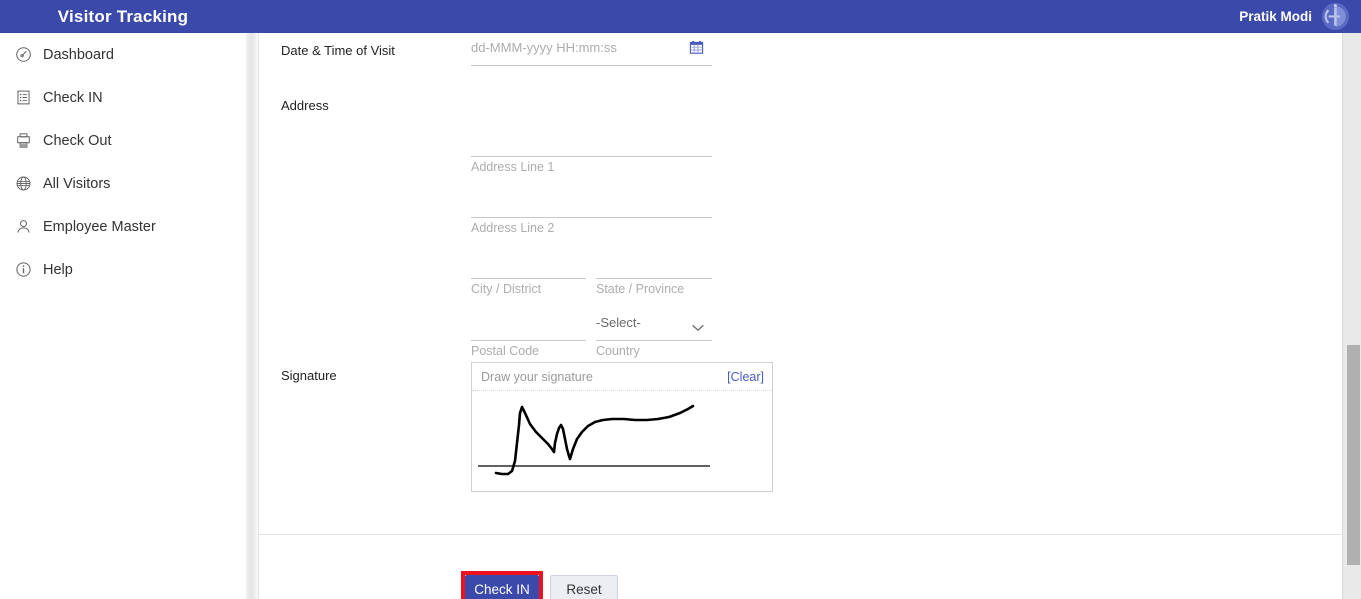  I want to click on address-line1-input: Address Line 1, so click(591, 151).